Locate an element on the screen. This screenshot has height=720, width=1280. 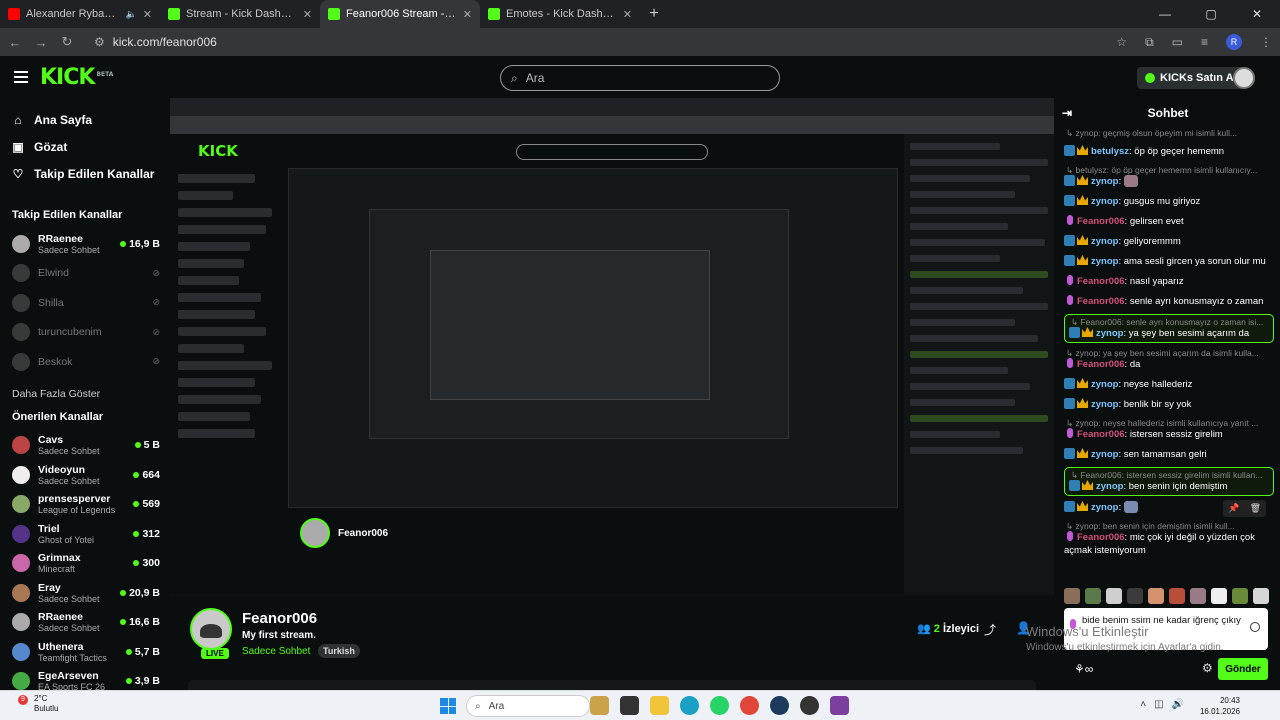
sidebar-item-following: ♡ Takip Edilen Kanallar is located at coordinates (91, 173).